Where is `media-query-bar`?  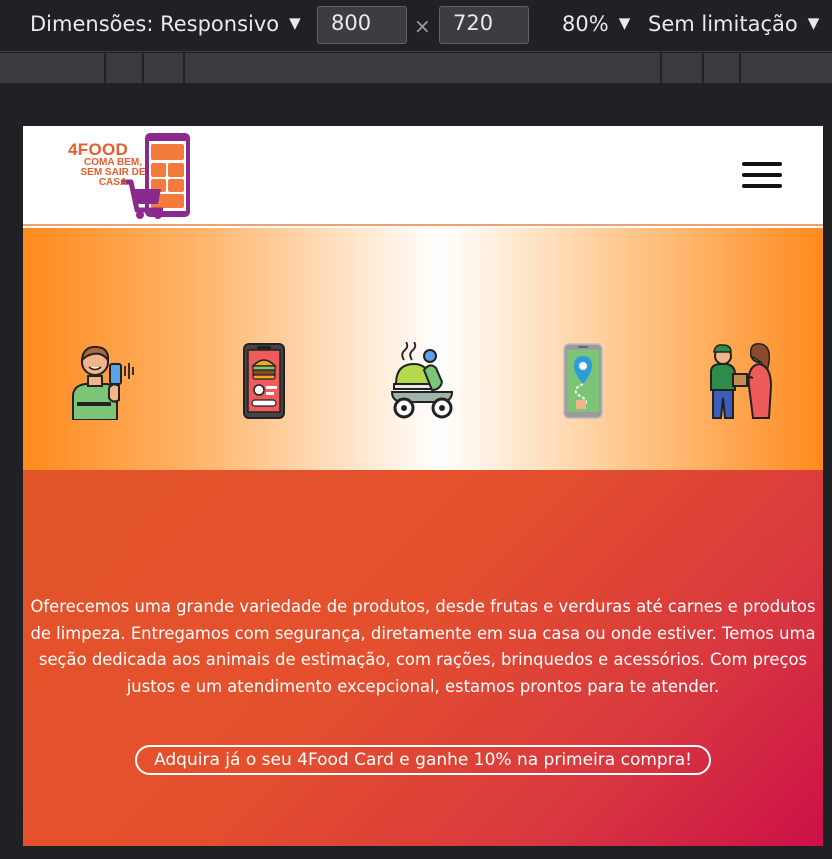 media-query-bar is located at coordinates (416, 68).